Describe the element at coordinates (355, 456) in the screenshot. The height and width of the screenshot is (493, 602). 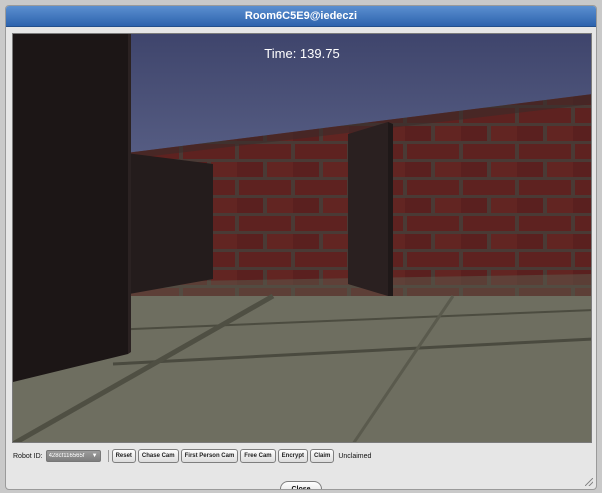
I see `claim-status: Unclaimed` at that location.